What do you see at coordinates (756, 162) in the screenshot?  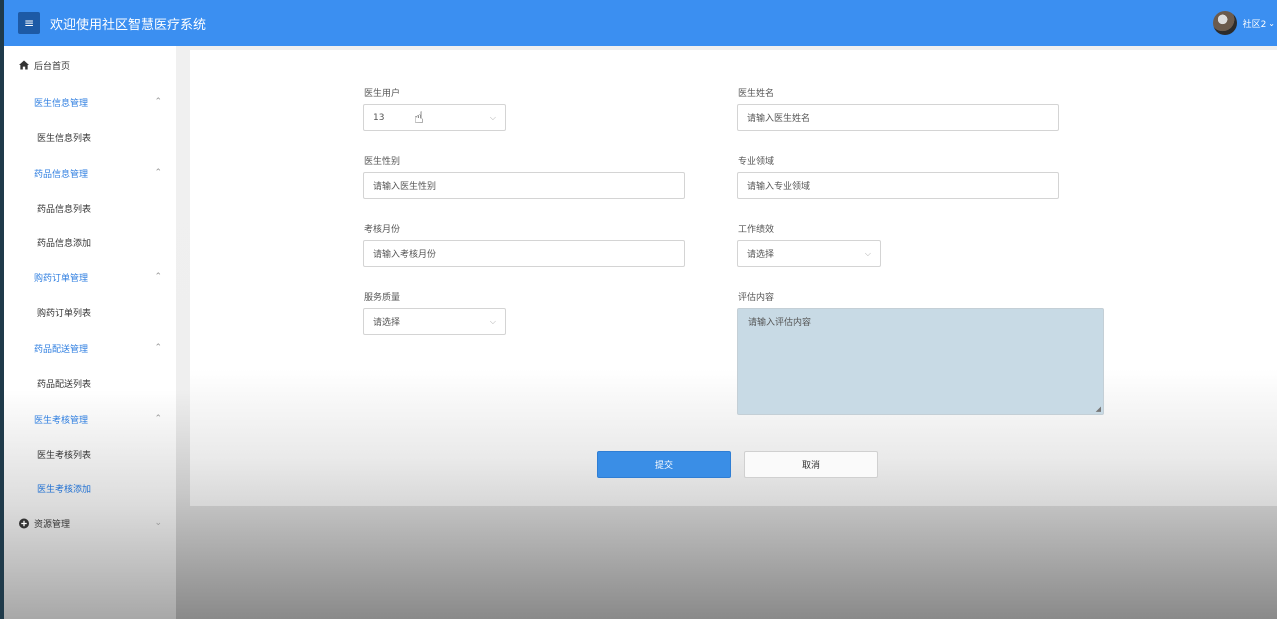 I see `specialty-label: 专业领域` at bounding box center [756, 162].